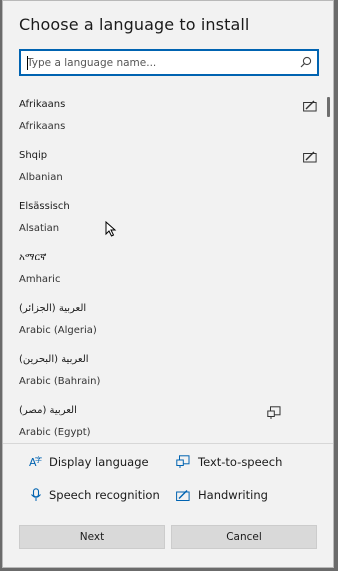  I want to click on dialog-title: Choose a language to install, so click(134, 24).